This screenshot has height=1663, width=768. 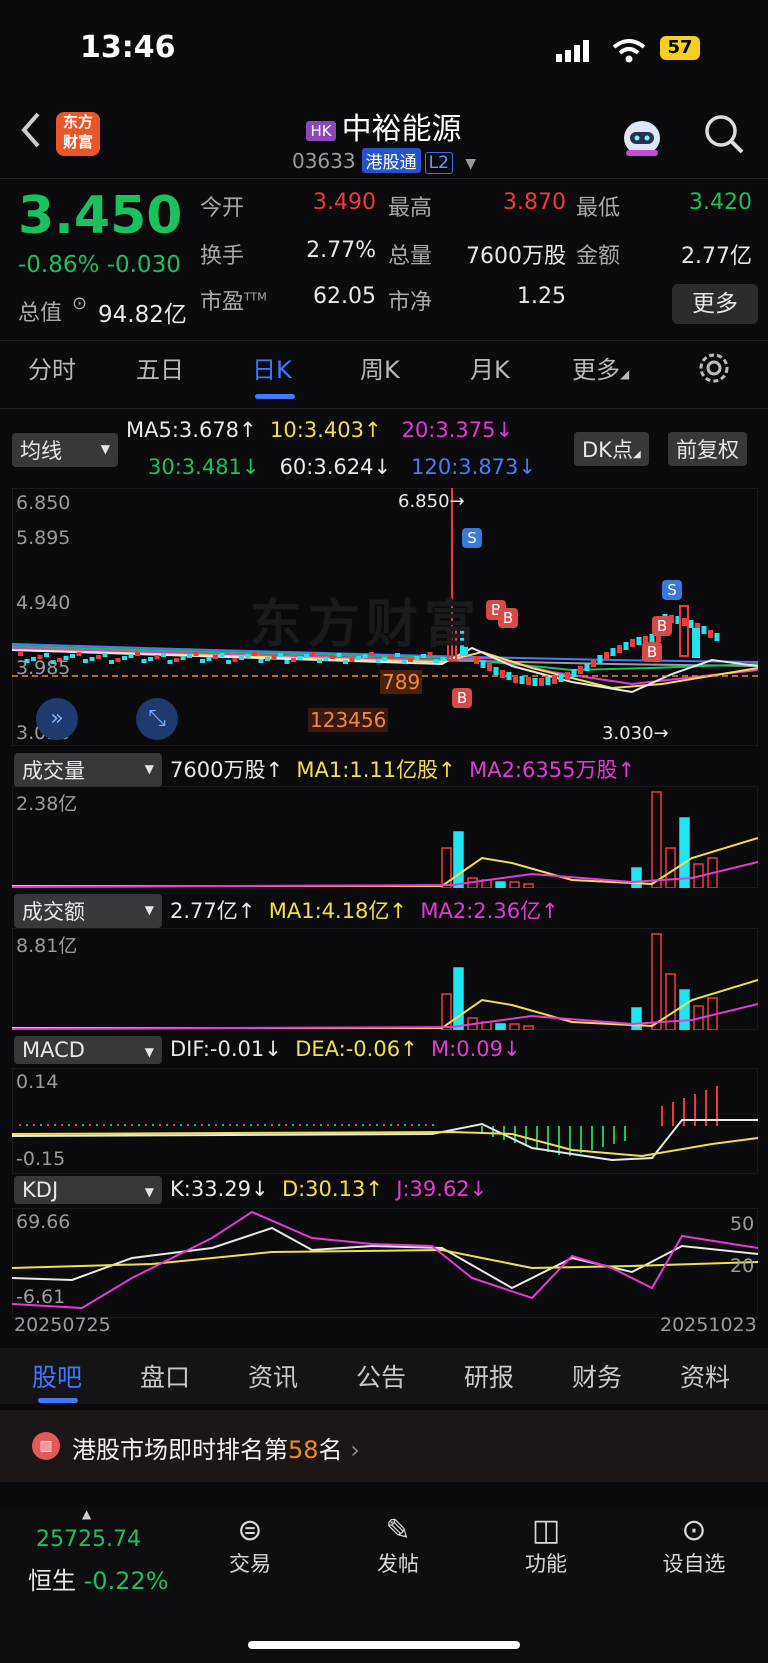 What do you see at coordinates (385, 1258) in the screenshot?
I see `k-line` at bounding box center [385, 1258].